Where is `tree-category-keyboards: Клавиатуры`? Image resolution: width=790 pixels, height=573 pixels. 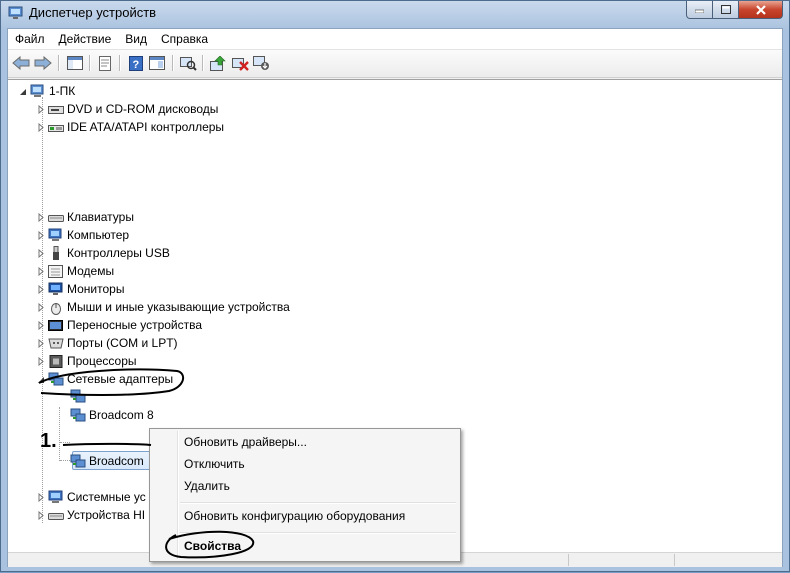 tree-category-keyboards: Клавиатуры is located at coordinates (85, 217).